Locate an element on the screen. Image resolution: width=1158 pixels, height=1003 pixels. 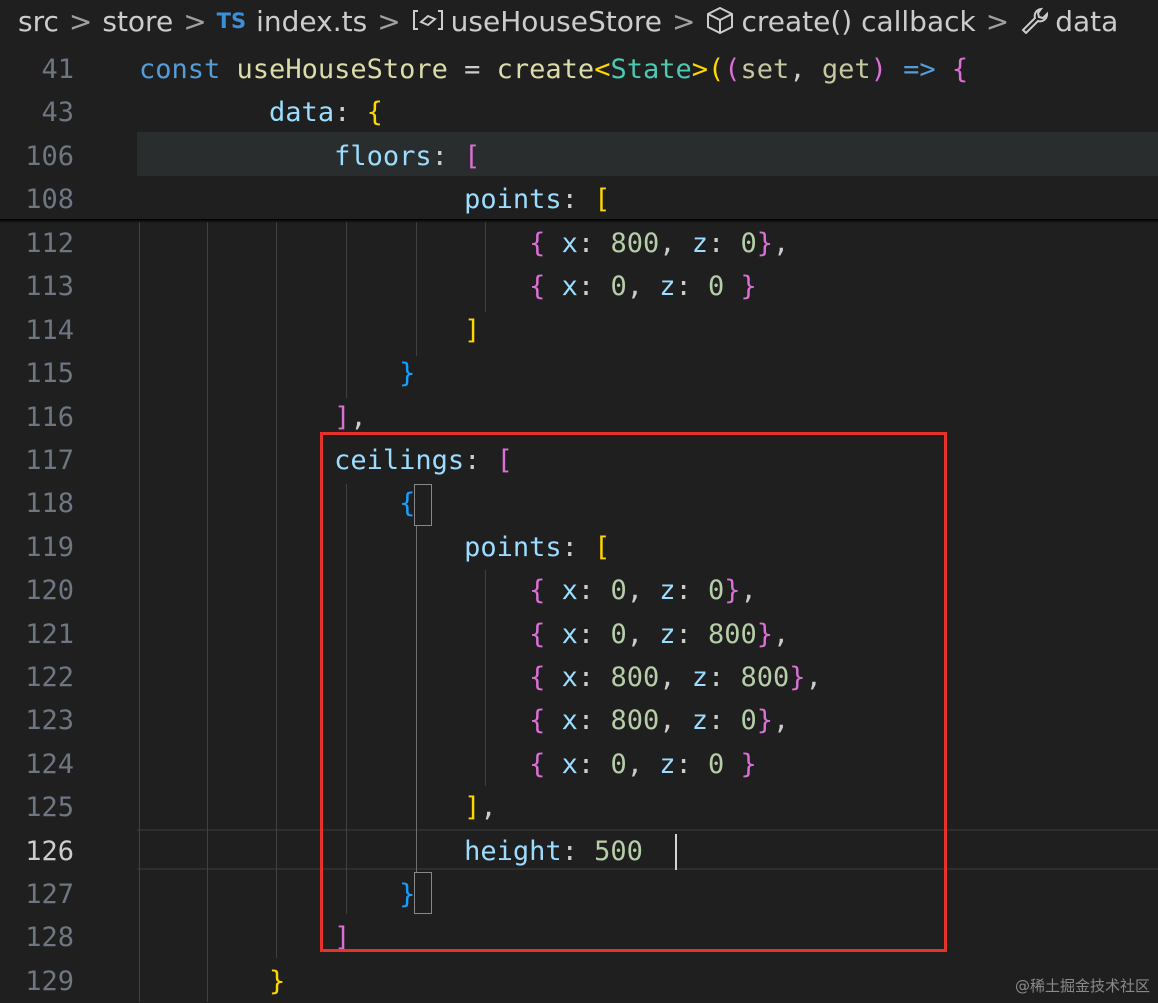
line-number: 125 is located at coordinates (37, 807).